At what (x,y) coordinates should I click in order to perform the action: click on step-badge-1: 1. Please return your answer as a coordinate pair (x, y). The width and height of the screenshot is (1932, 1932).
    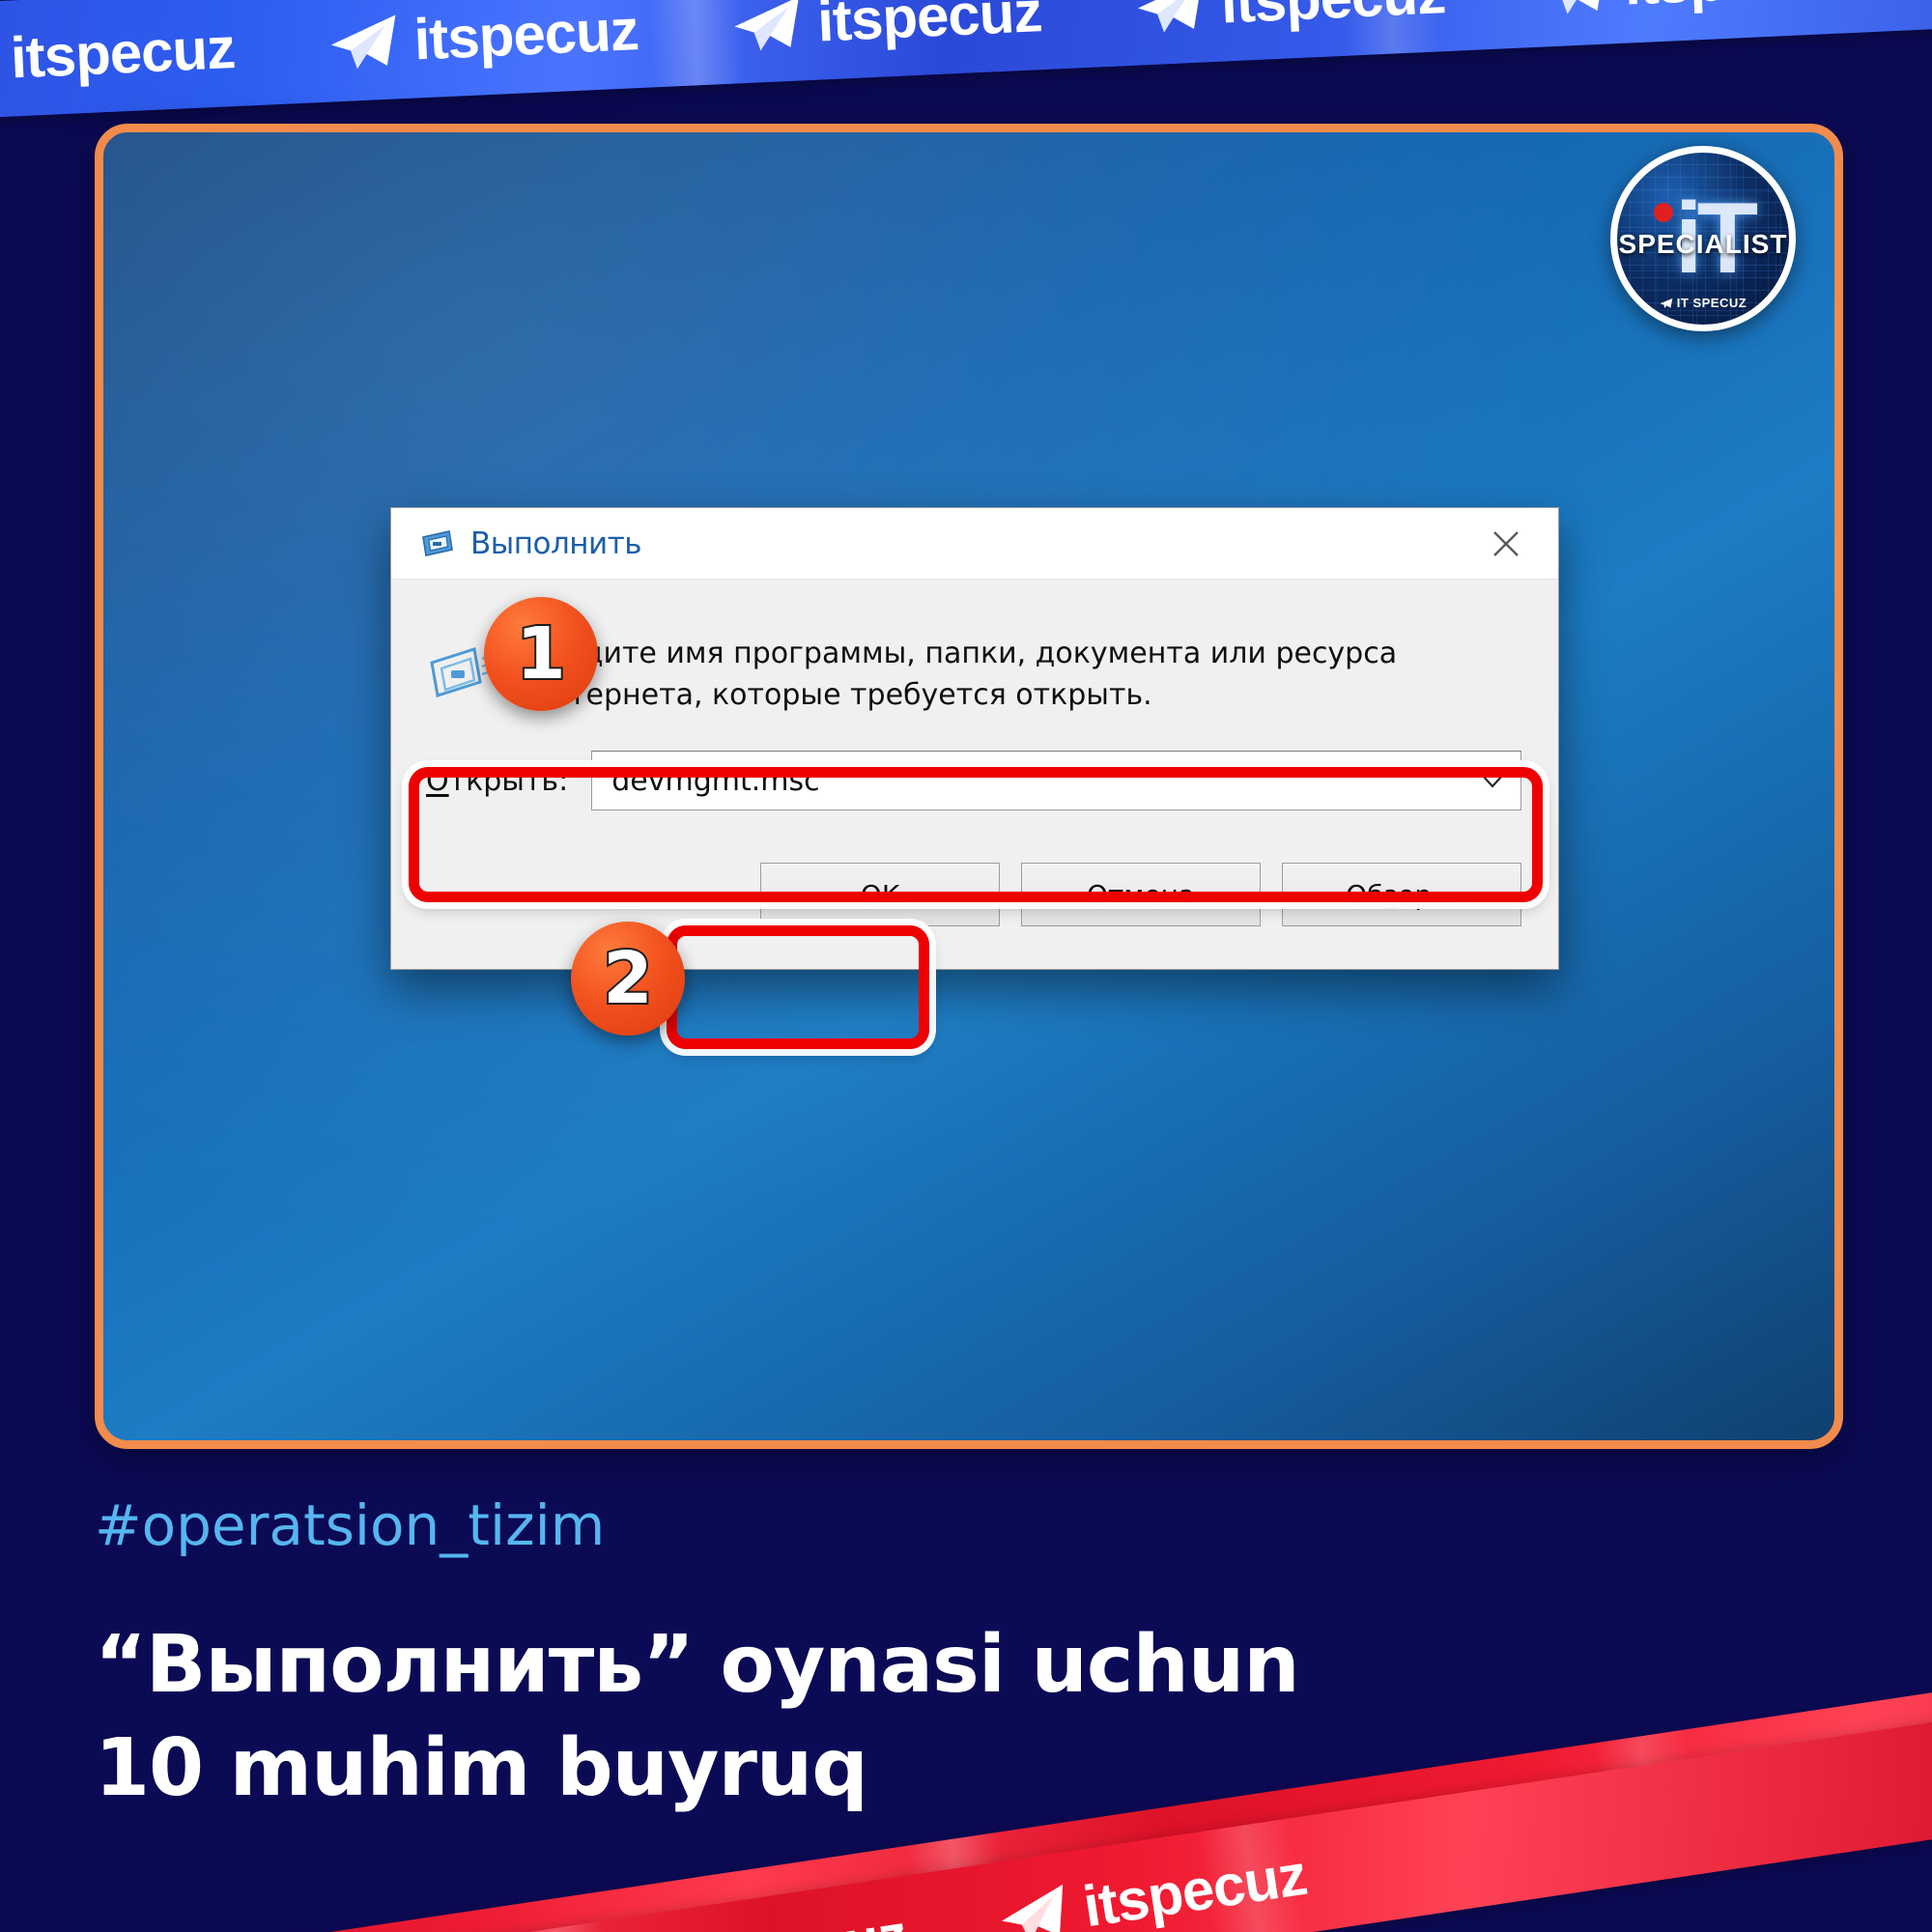
    Looking at the image, I should click on (541, 654).